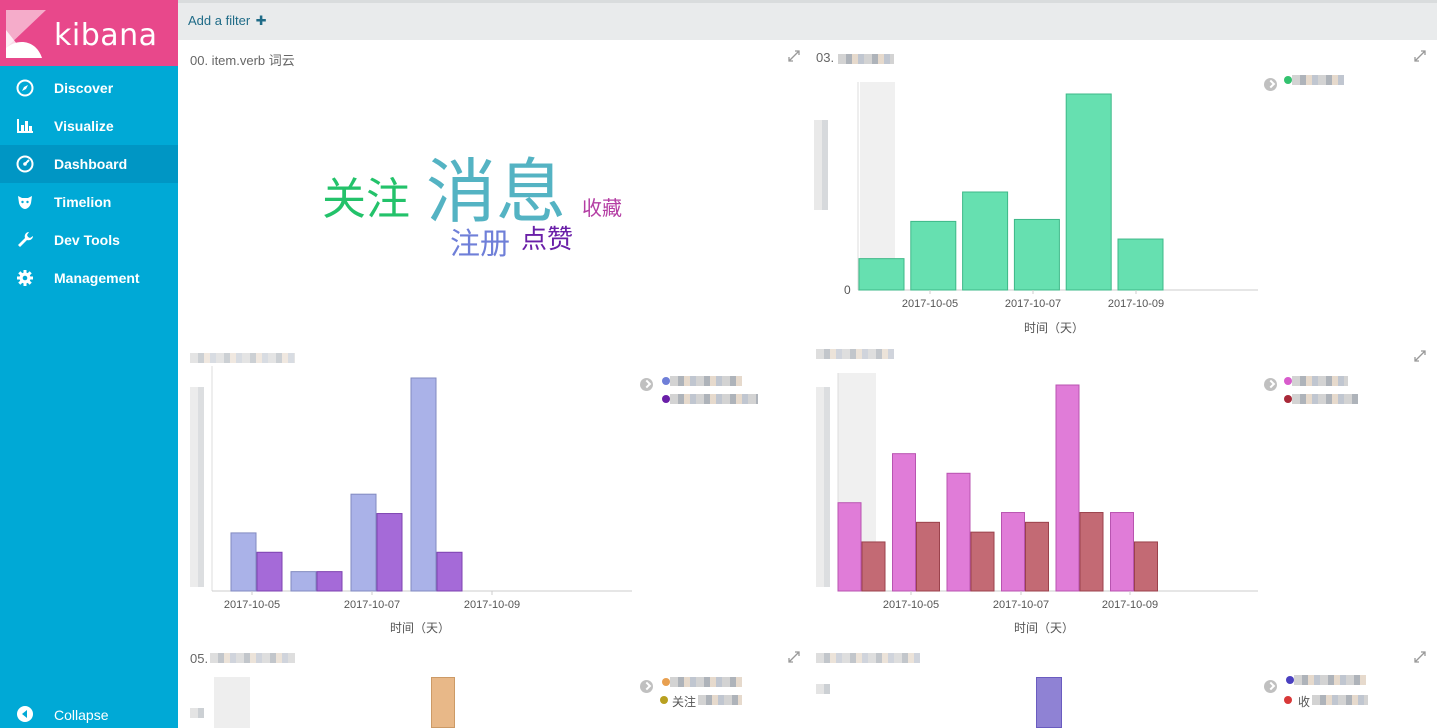 The width and height of the screenshot is (1437, 728). I want to click on sidebar-item-visualize: Visualize, so click(89, 126).